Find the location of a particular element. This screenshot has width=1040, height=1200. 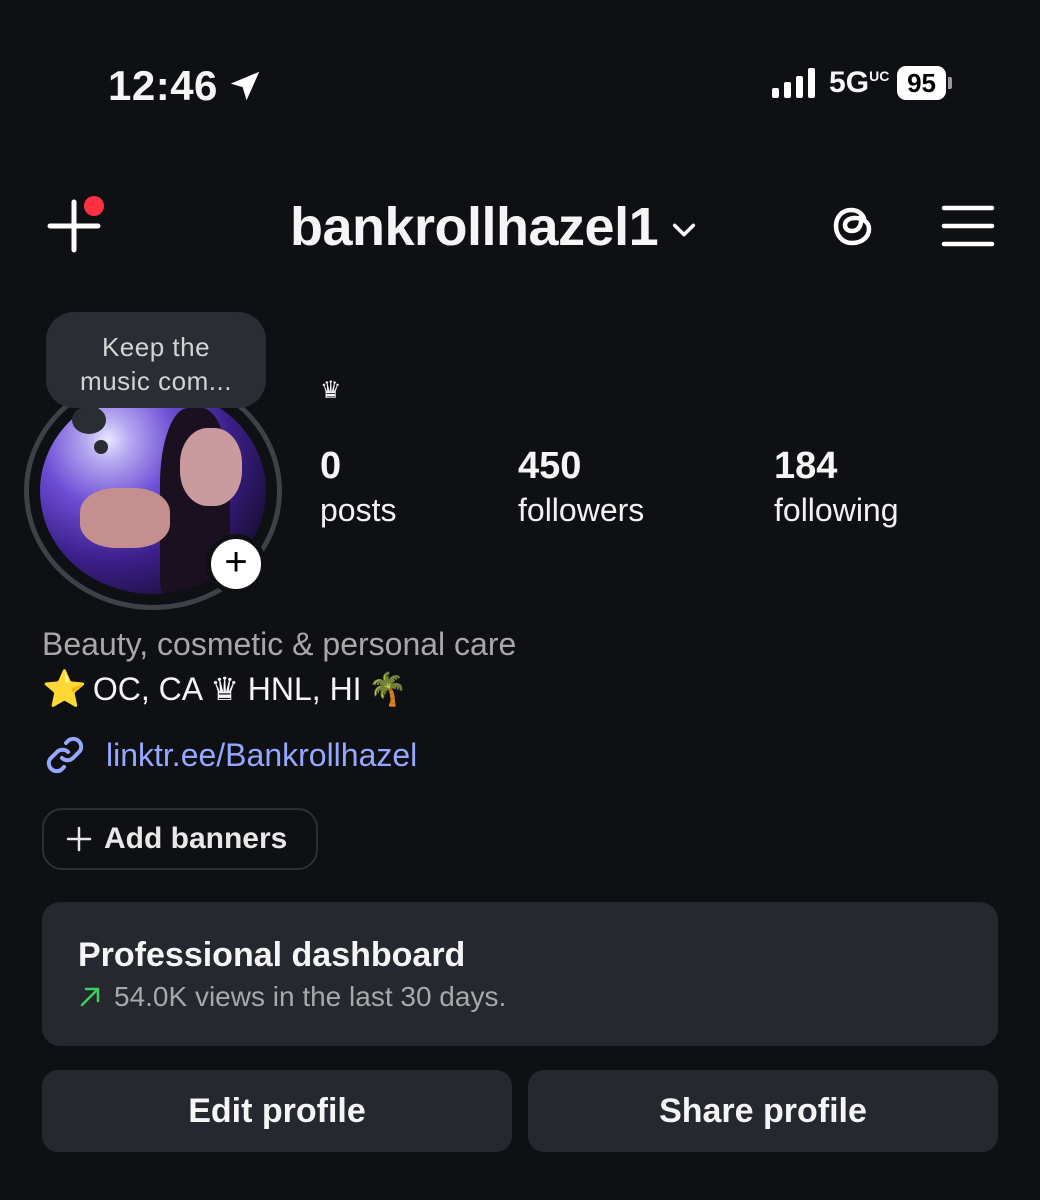

battery-level: 95 is located at coordinates (921, 83).